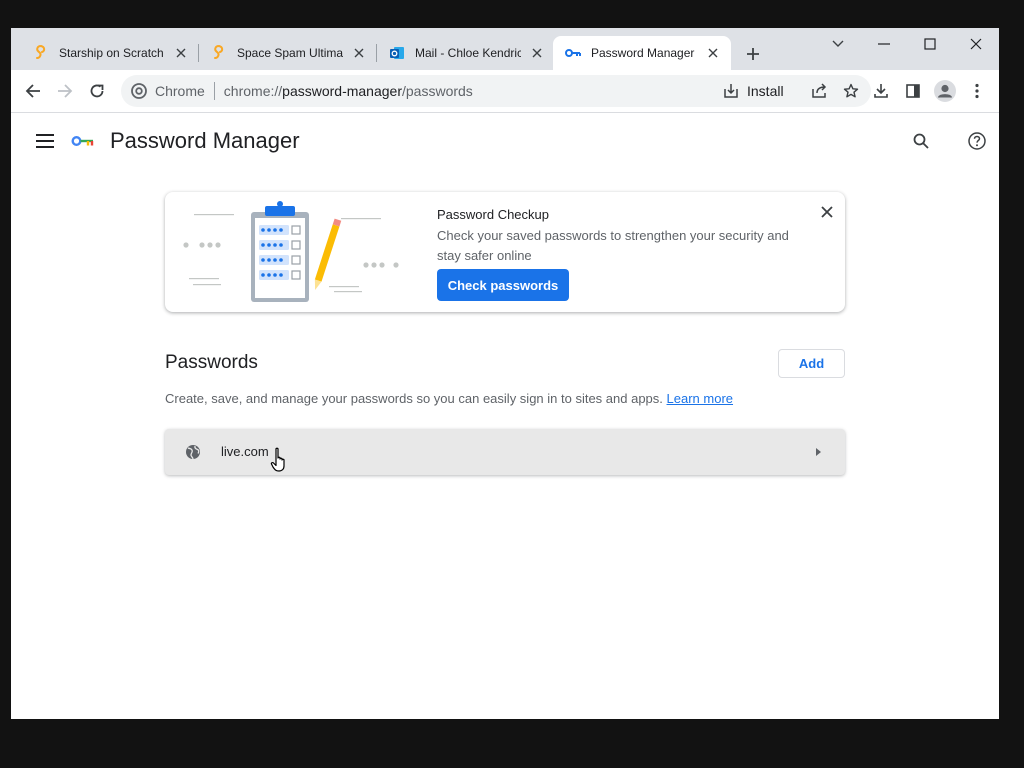 Image resolution: width=1024 pixels, height=768 pixels. I want to click on side-panel-button, so click(913, 91).